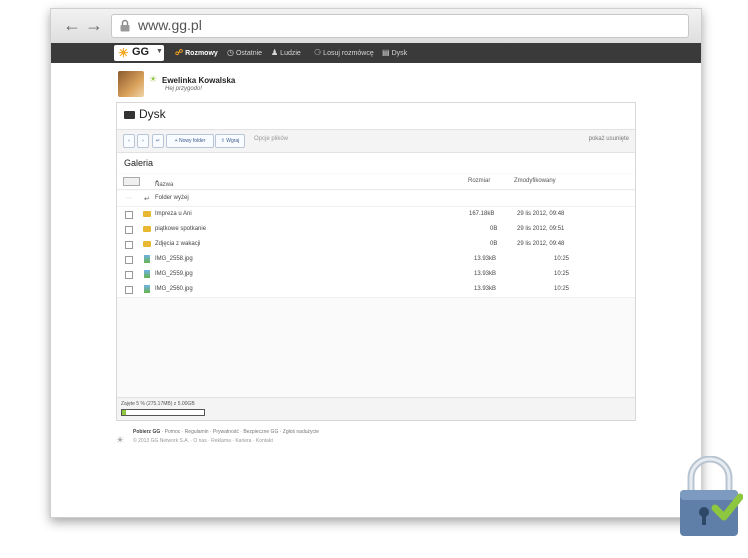 This screenshot has height=558, width=748. What do you see at coordinates (153, 79) in the screenshot?
I see `status-sun-icon: ☀` at bounding box center [153, 79].